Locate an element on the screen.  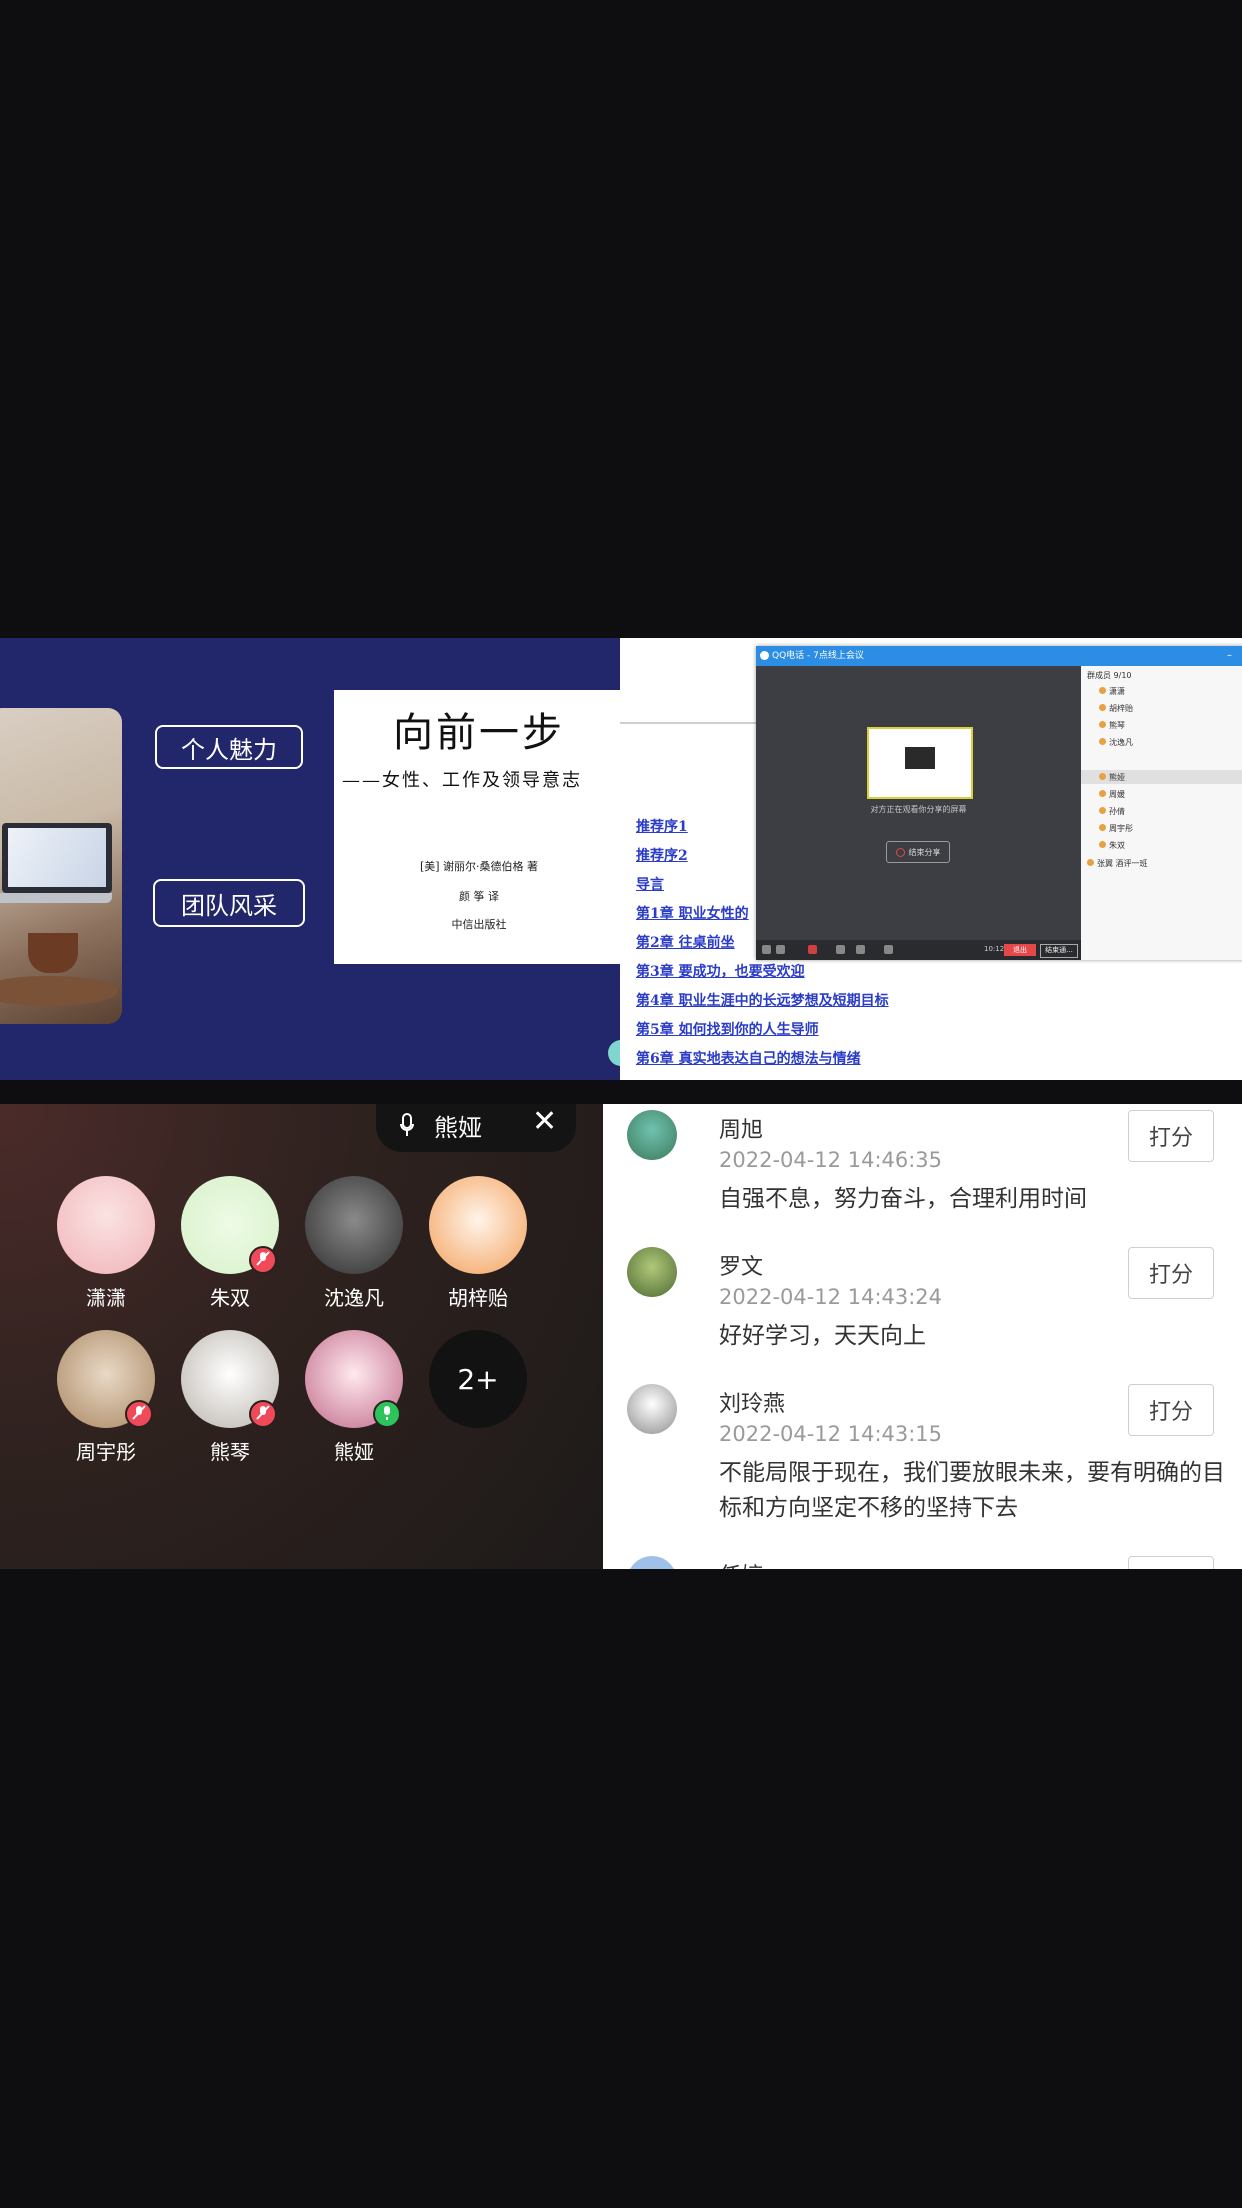
score-button is located at coordinates (1171, 1562).